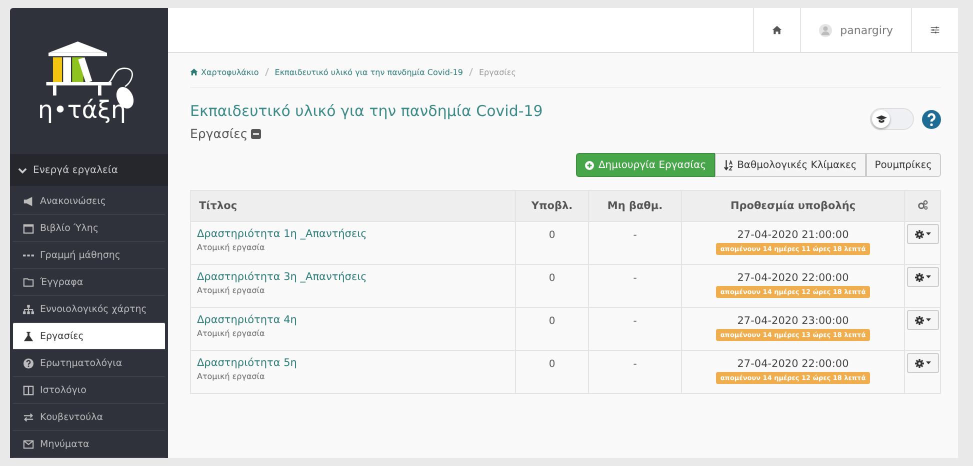 Image resolution: width=973 pixels, height=466 pixels. I want to click on sidebar-item: Ιστολόγιο, so click(89, 390).